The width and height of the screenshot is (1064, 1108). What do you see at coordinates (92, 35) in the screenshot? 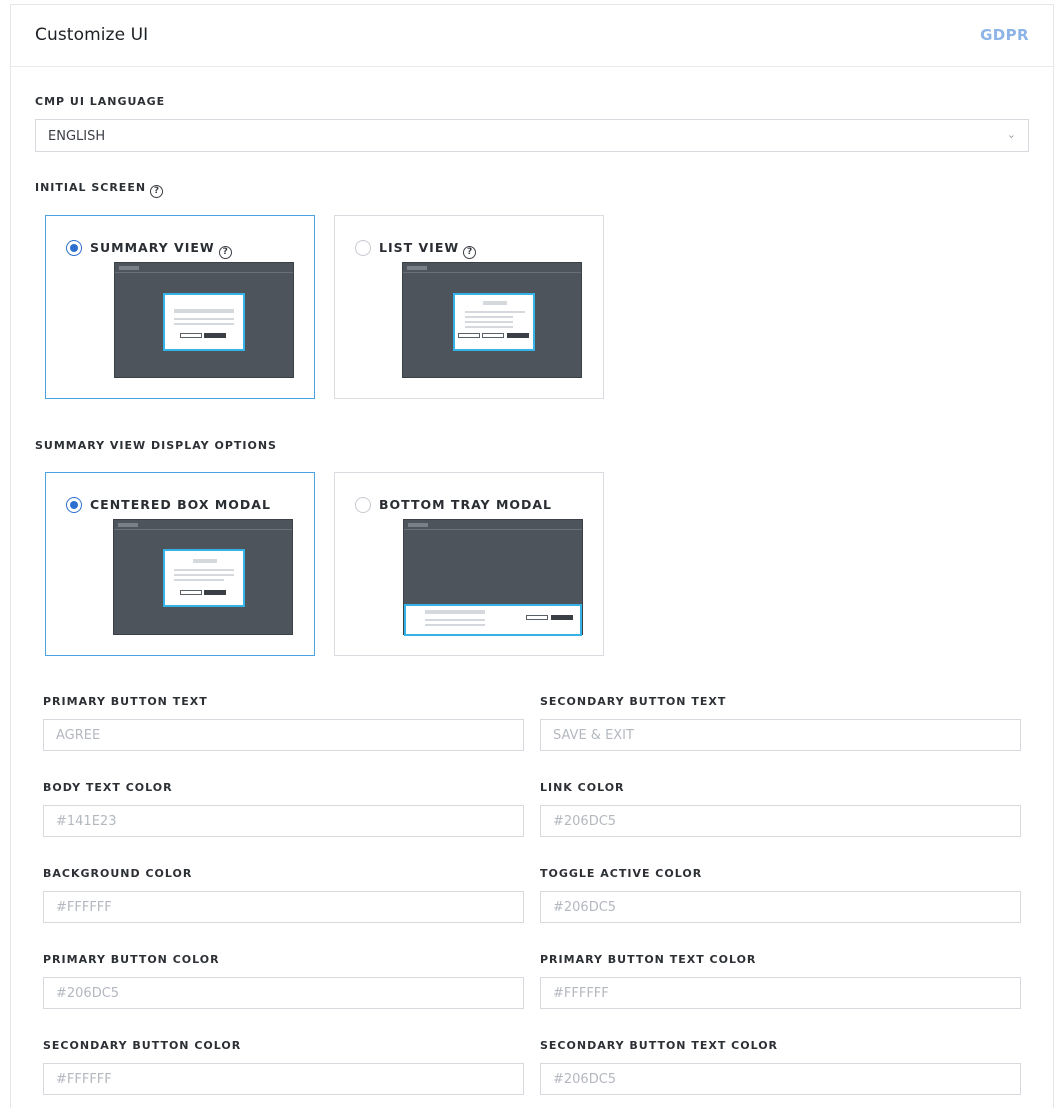
I see `panel-title: Customize UI` at bounding box center [92, 35].